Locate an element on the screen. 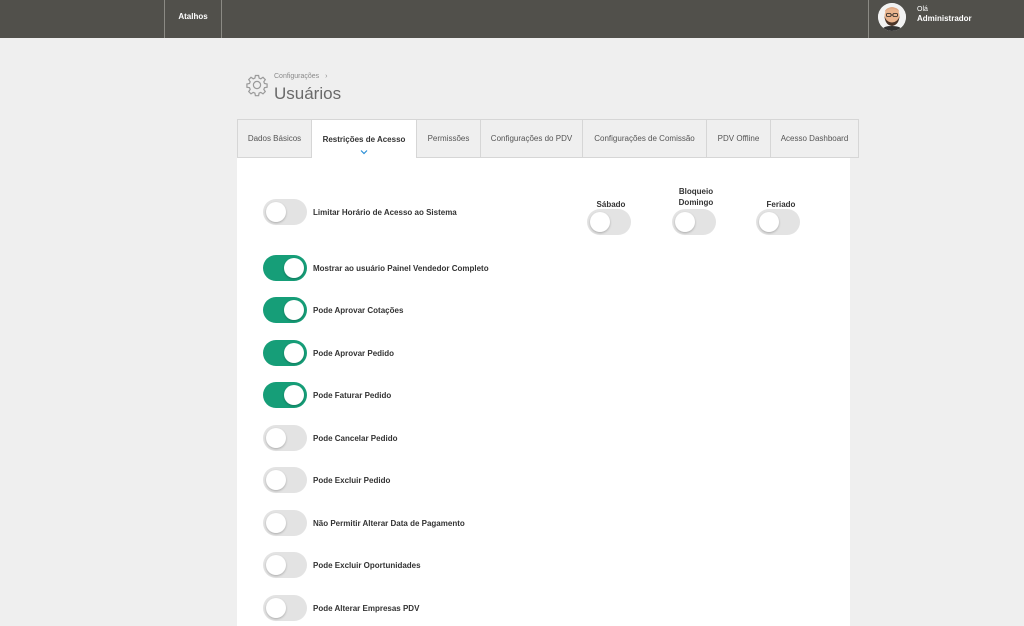 This screenshot has height=626, width=1024. user-menu: Olá Administrador is located at coordinates (946, 19).